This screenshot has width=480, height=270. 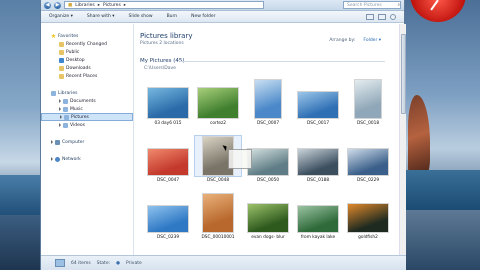 What do you see at coordinates (87, 93) in the screenshot?
I see `libraries-header: Libraries` at bounding box center [87, 93].